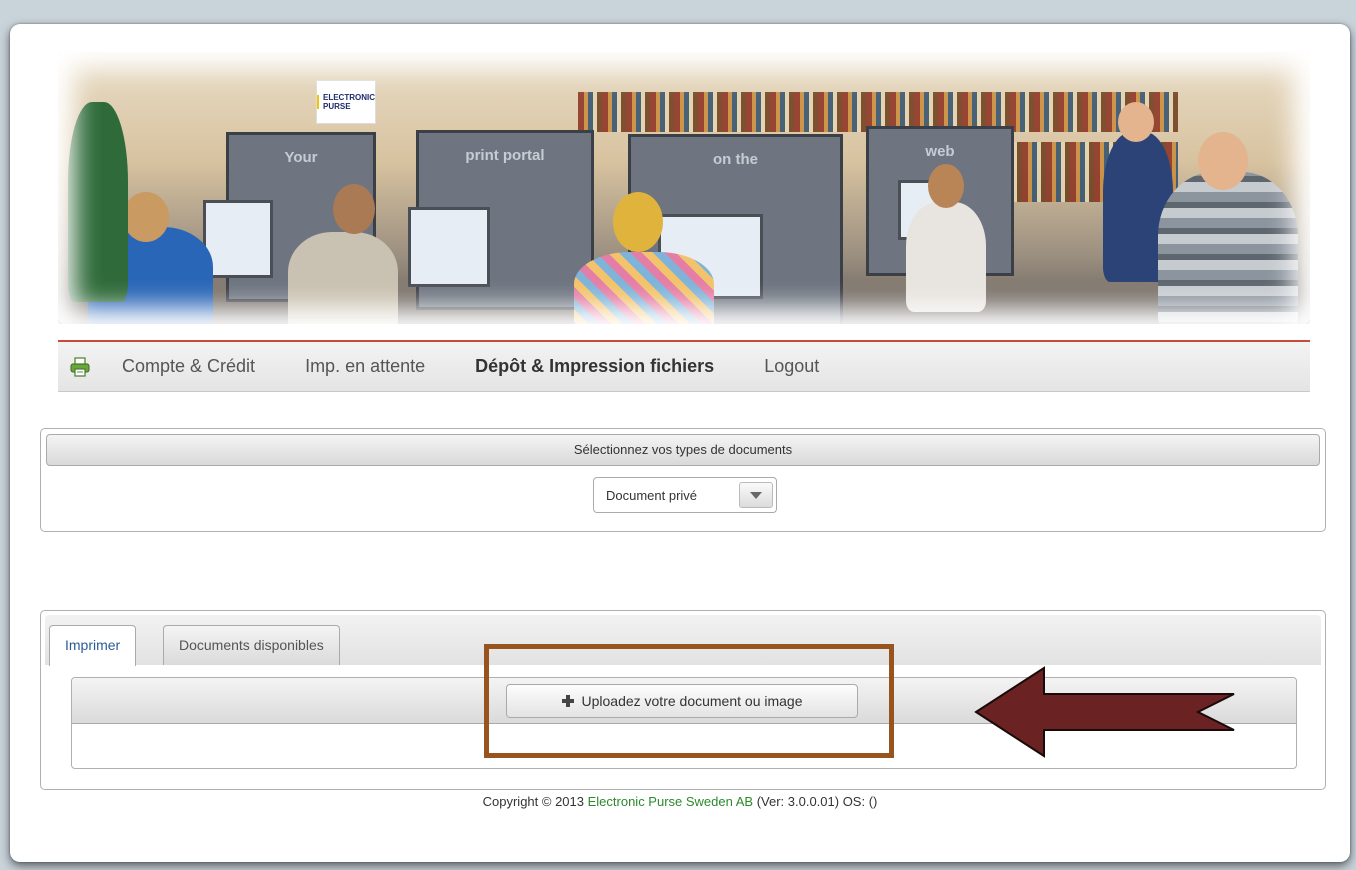 Image resolution: width=1356 pixels, height=870 pixels. Describe the element at coordinates (93, 645) in the screenshot. I see `tab-print: Imprimer` at that location.